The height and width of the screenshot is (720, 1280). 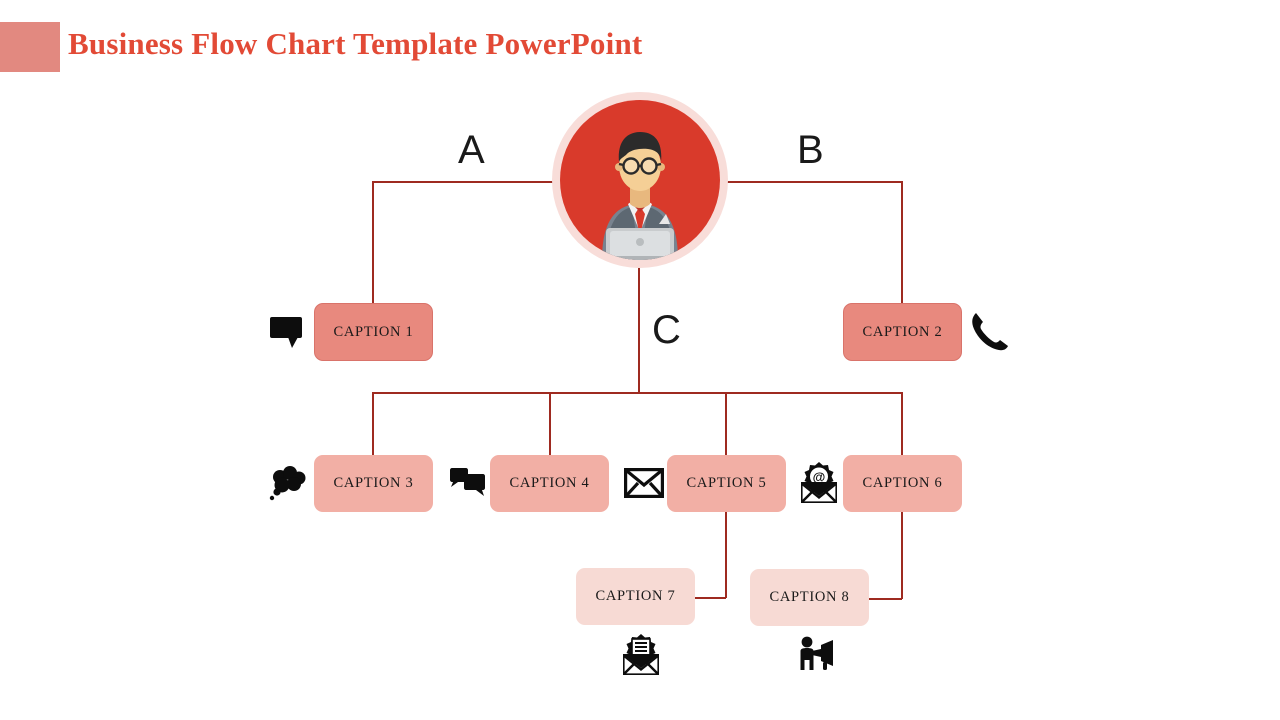 I want to click on open-envelope-letter-icon, so click(x=641, y=655).